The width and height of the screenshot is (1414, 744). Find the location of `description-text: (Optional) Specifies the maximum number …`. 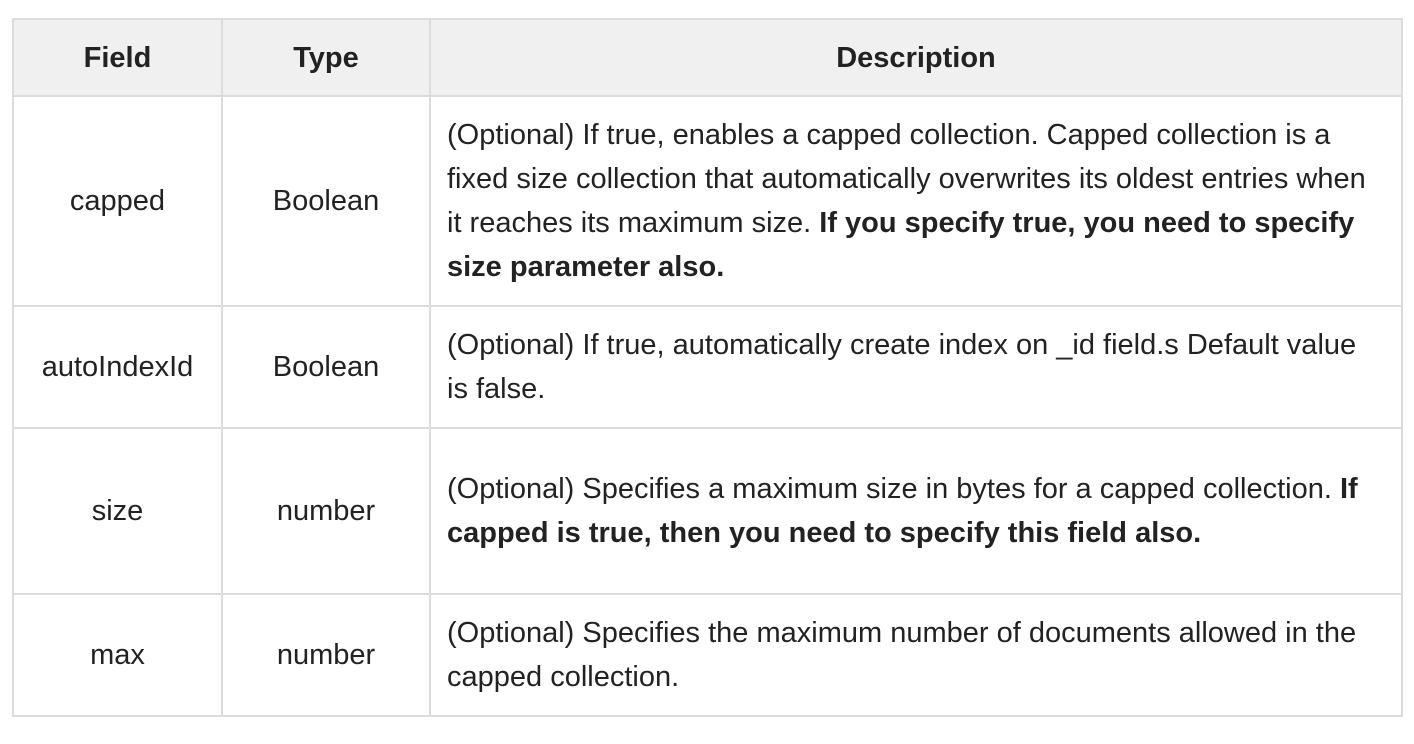

description-text: (Optional) Specifies the maximum number … is located at coordinates (902, 655).